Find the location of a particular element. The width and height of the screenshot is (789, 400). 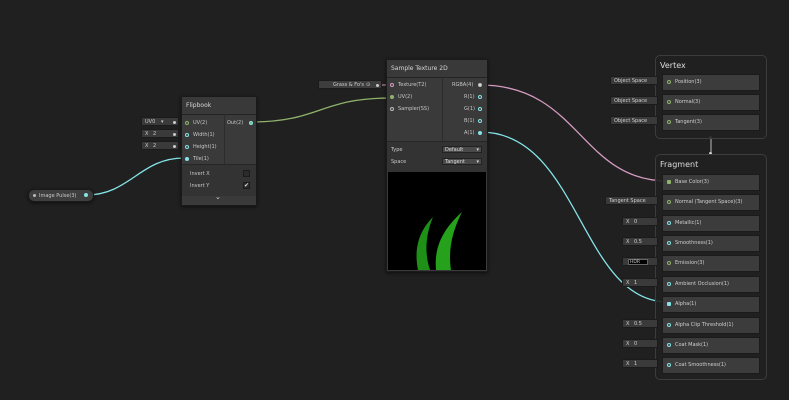

ambient-occlusion-port is located at coordinates (669, 284).